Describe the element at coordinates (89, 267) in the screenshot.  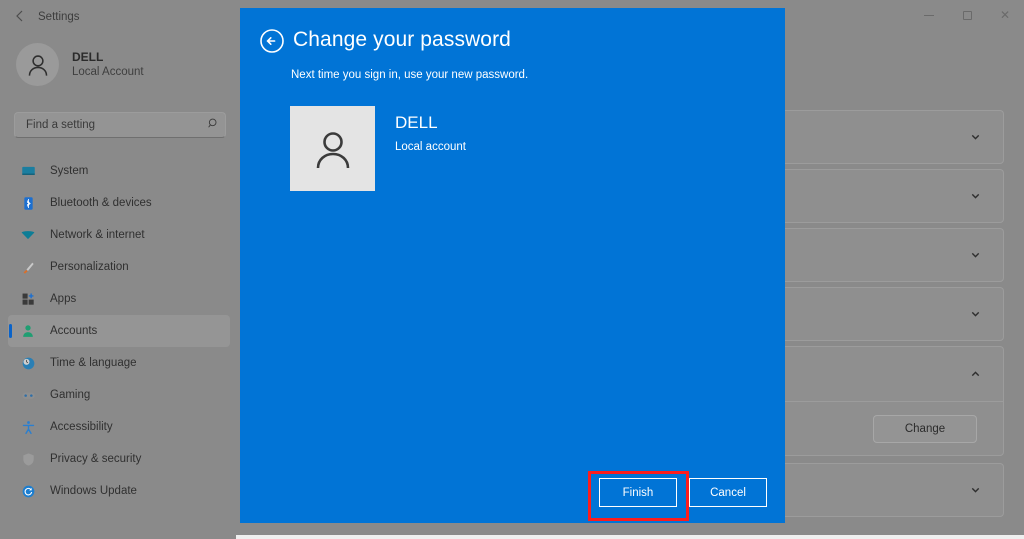
I see `sidebar-item-label: Personalization` at that location.